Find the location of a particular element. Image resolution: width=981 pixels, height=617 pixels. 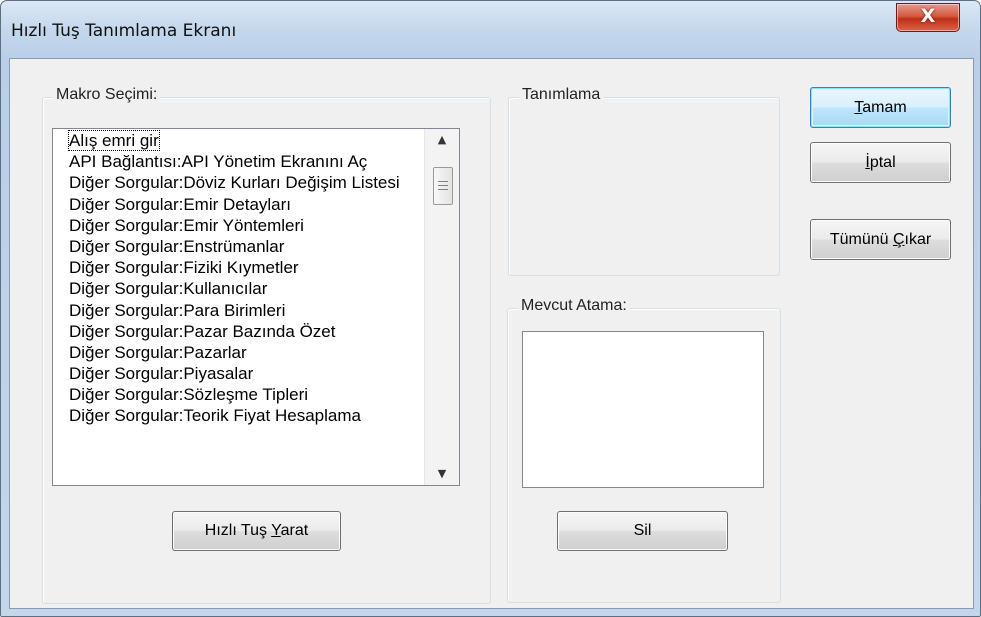

list-item: Diğer Sorgular:Pazarlar is located at coordinates (238, 352).